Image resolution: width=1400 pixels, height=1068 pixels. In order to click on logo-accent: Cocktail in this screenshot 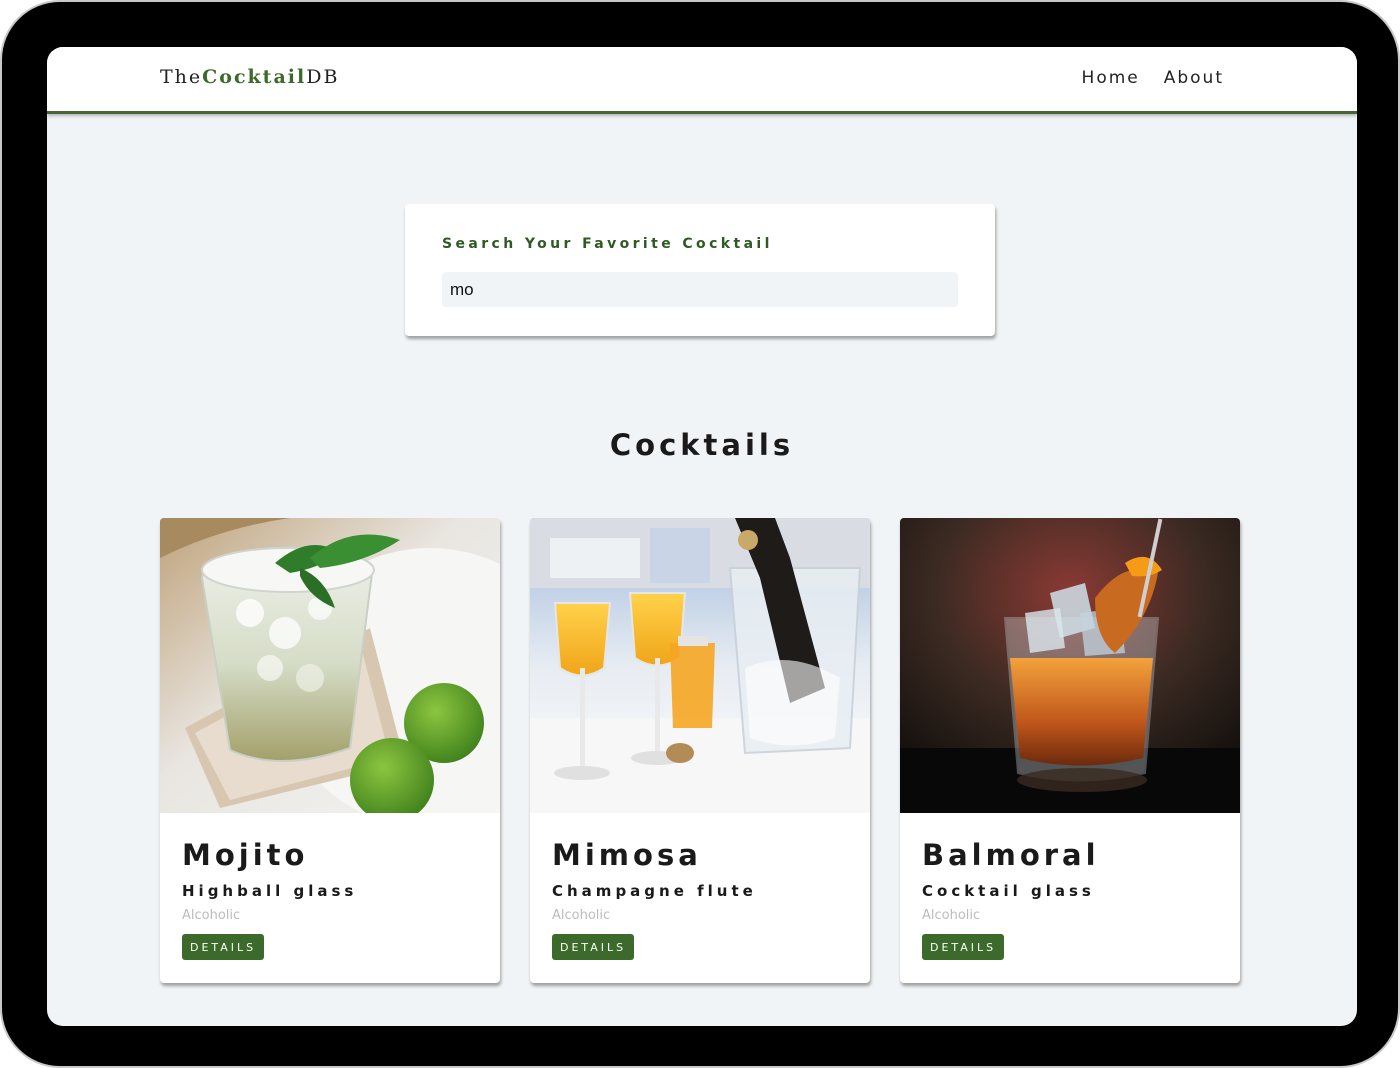, I will do `click(254, 77)`.